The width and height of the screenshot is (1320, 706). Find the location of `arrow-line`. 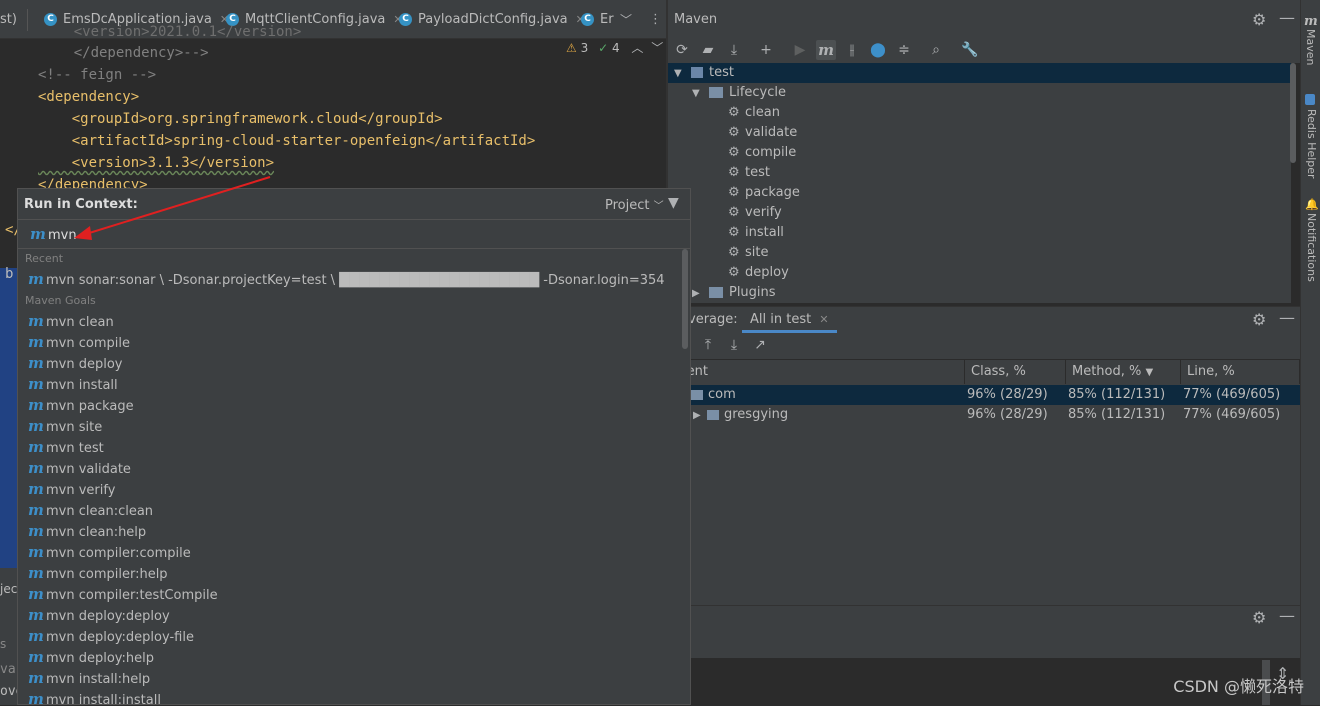

arrow-line is located at coordinates (178, 205).